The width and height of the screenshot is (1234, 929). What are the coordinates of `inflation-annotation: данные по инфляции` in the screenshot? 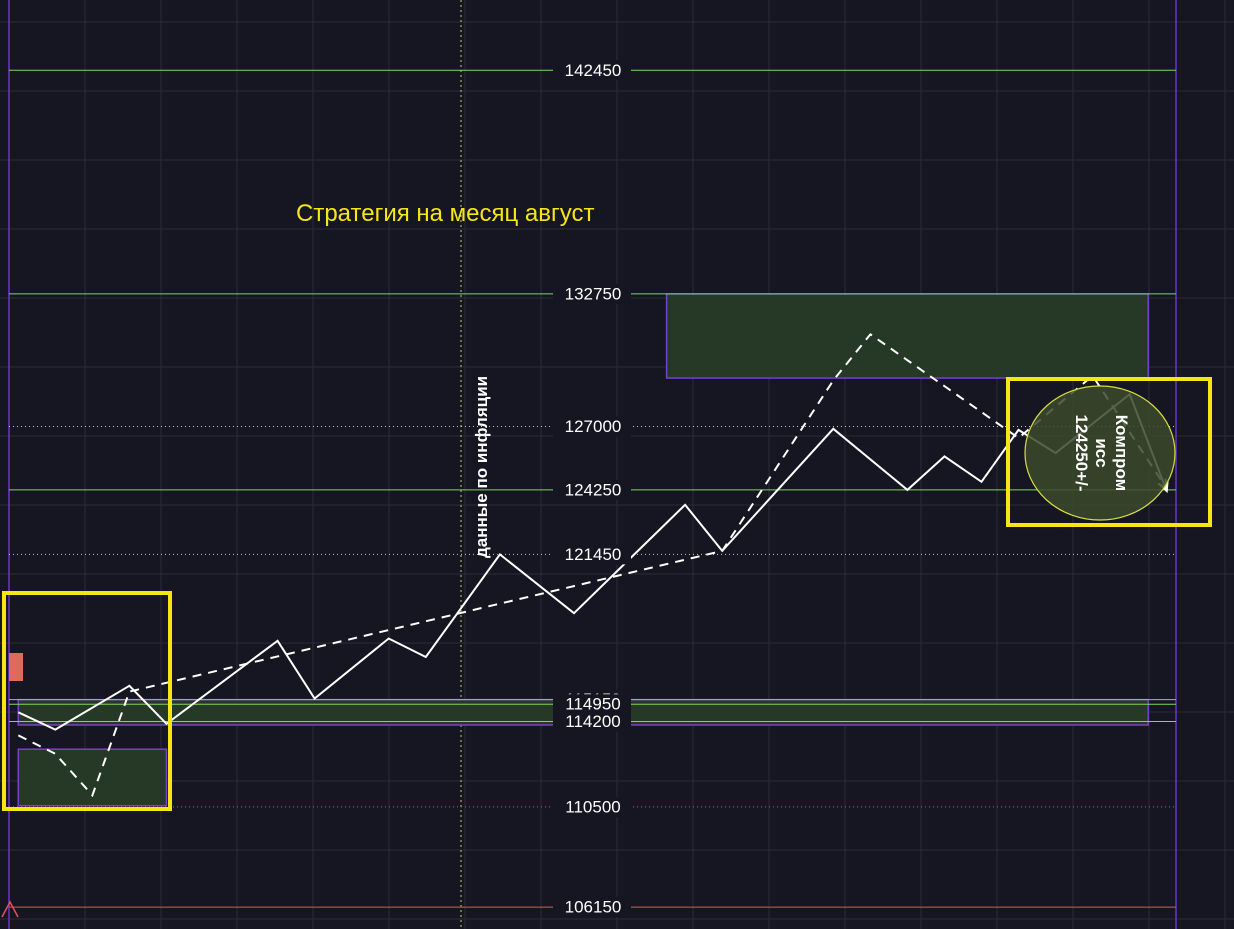 It's located at (481, 467).